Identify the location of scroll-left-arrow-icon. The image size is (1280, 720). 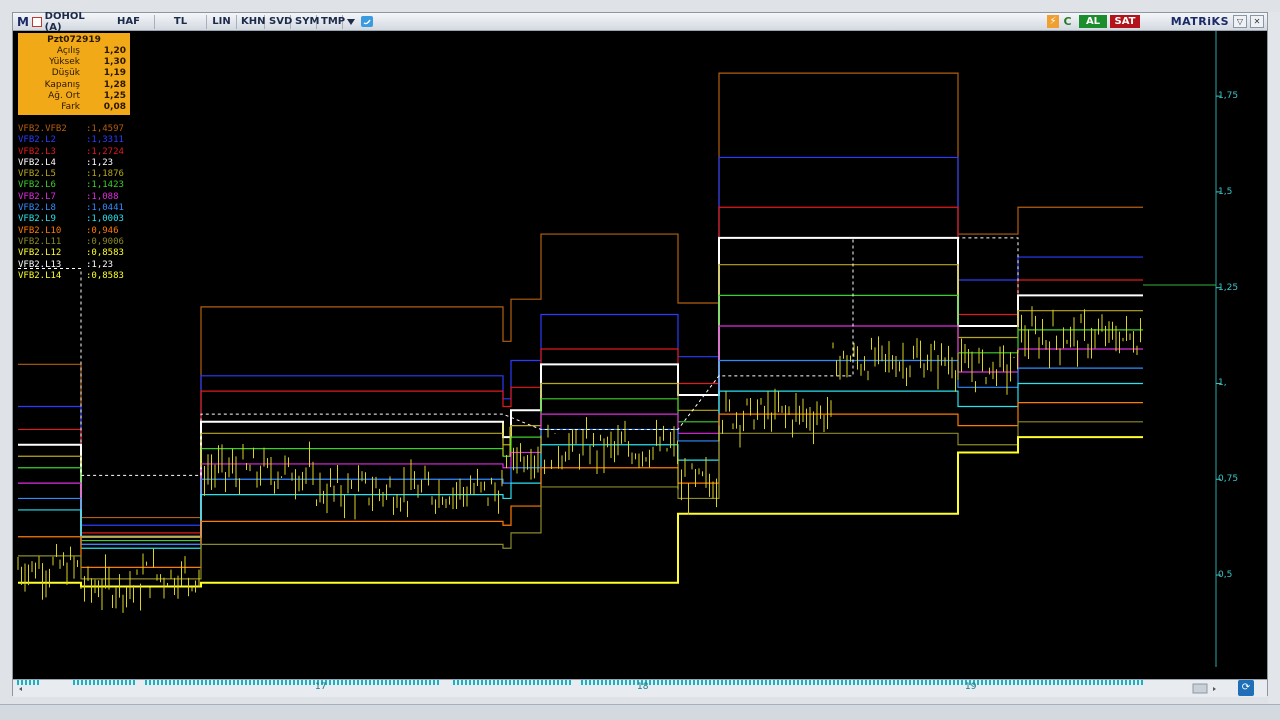
(20, 689).